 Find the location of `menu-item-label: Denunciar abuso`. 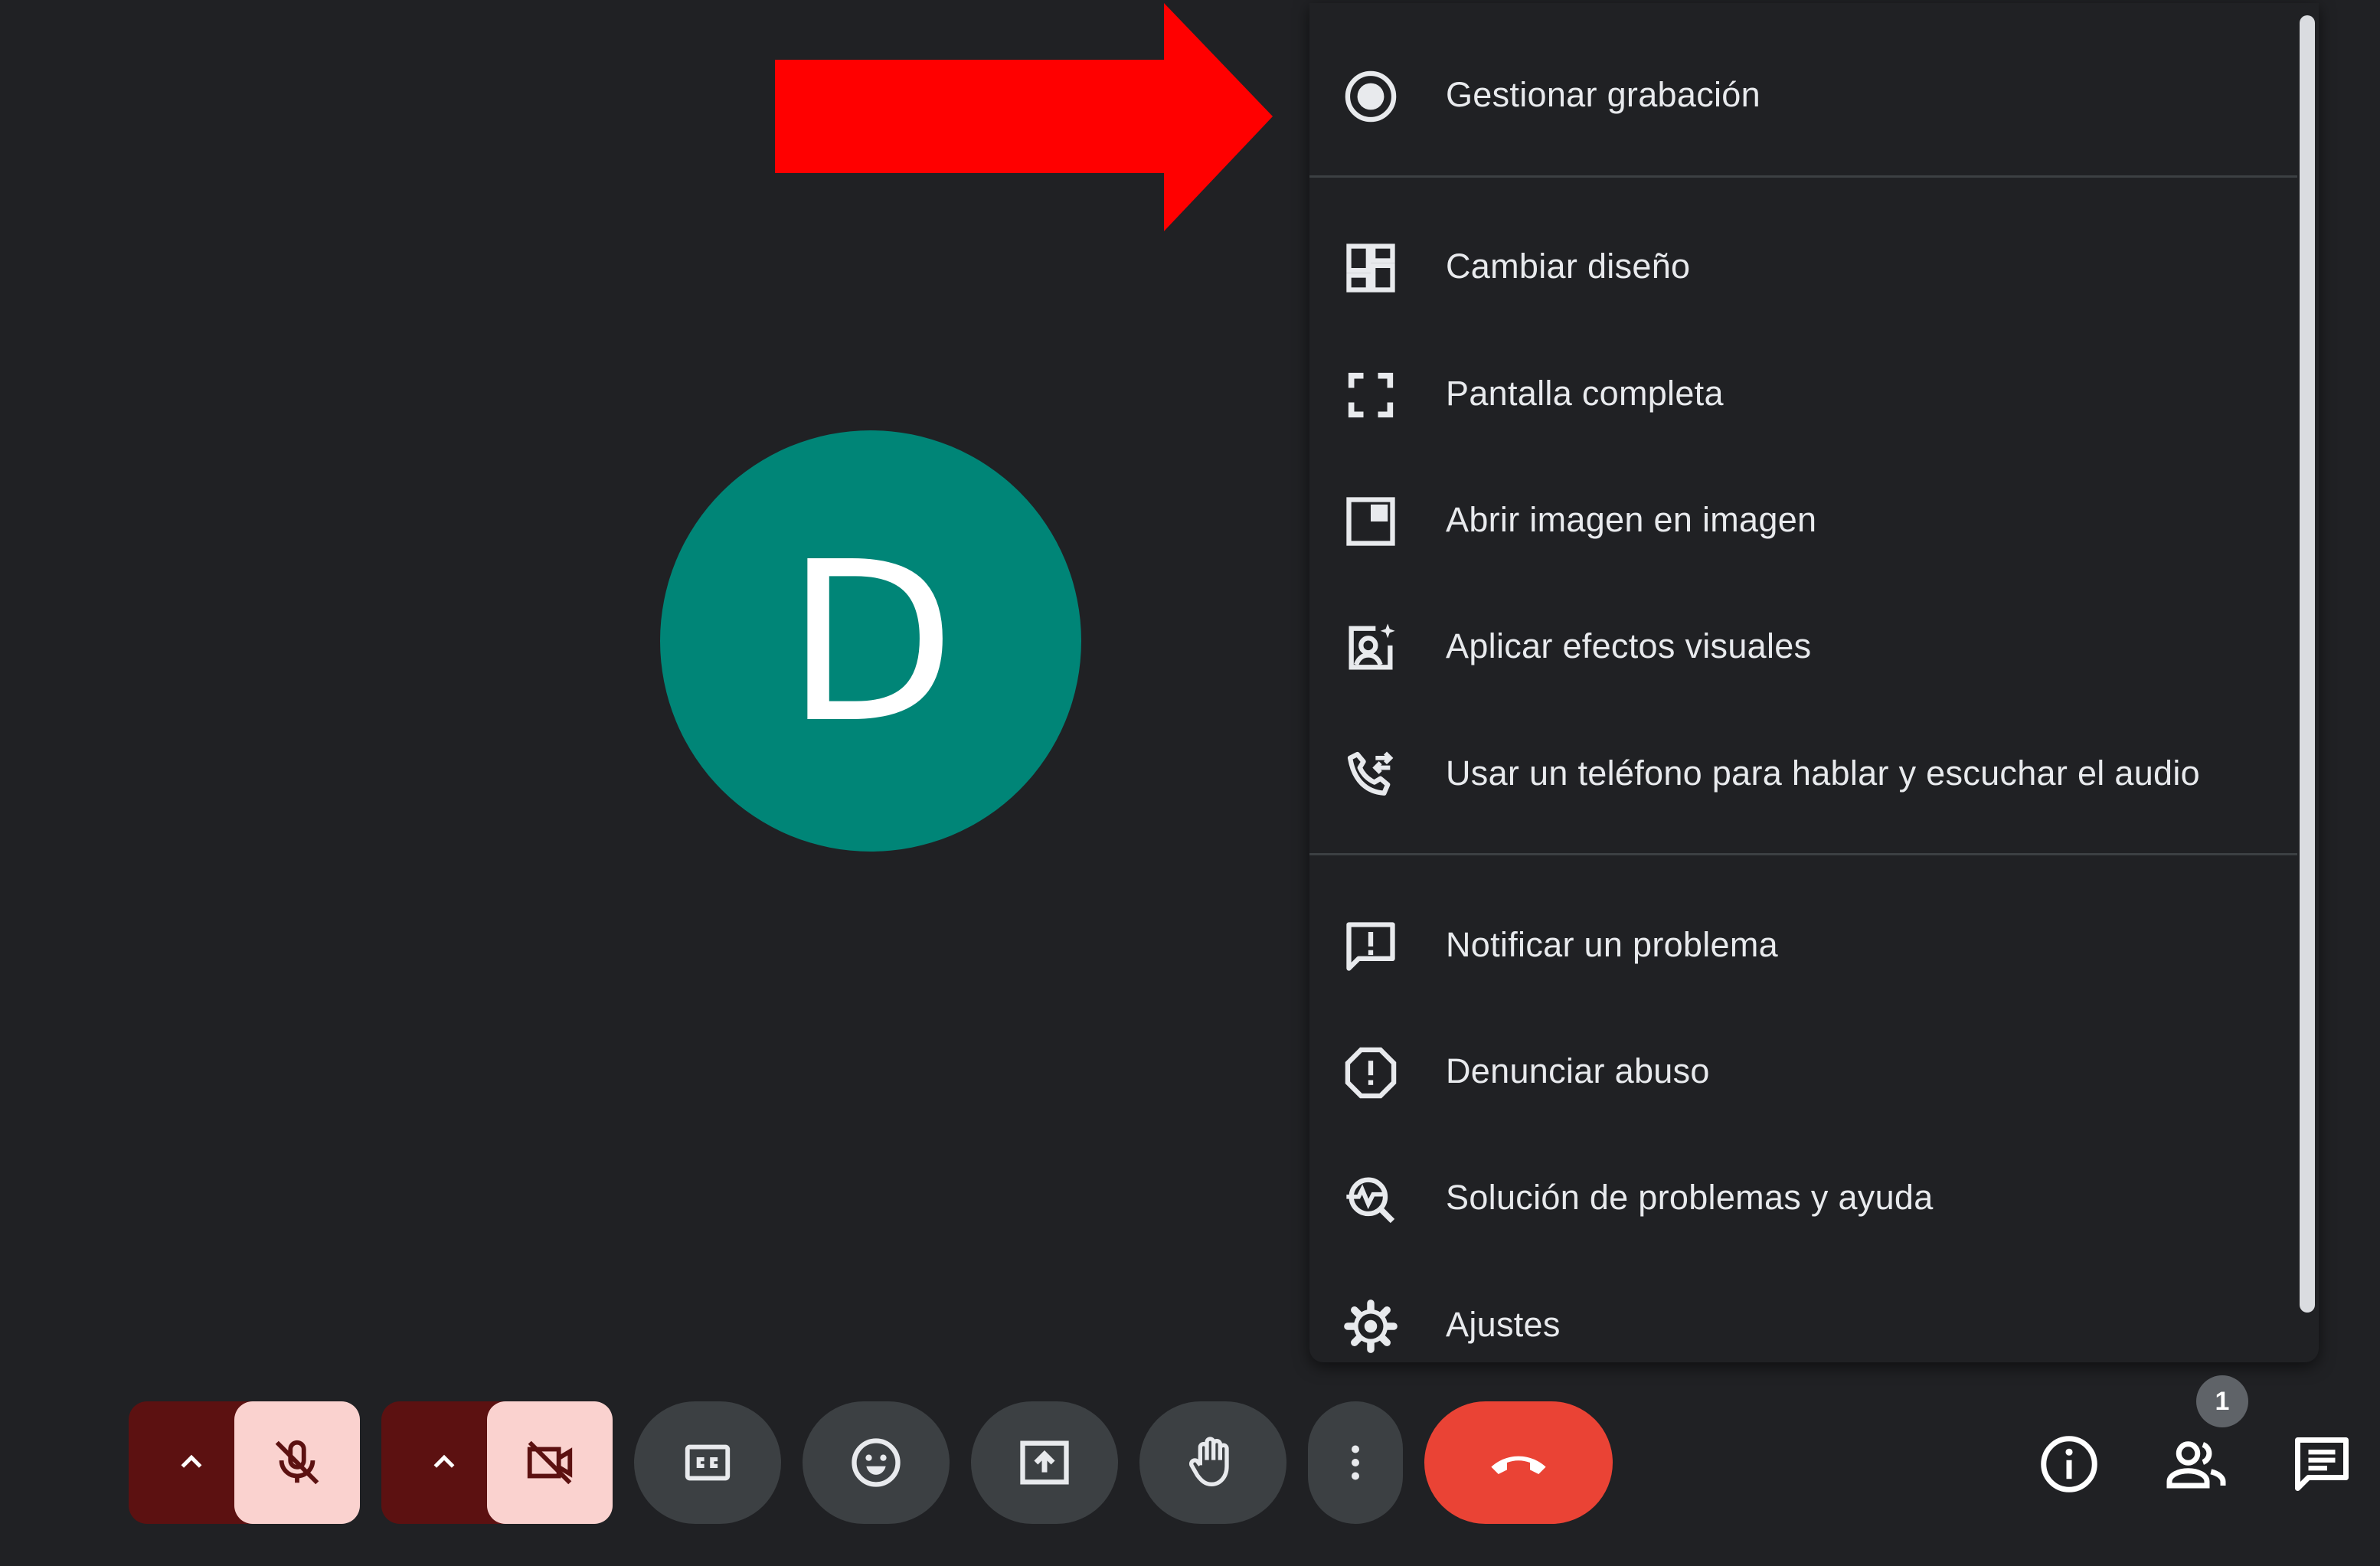

menu-item-label: Denunciar abuso is located at coordinates (1578, 1070).